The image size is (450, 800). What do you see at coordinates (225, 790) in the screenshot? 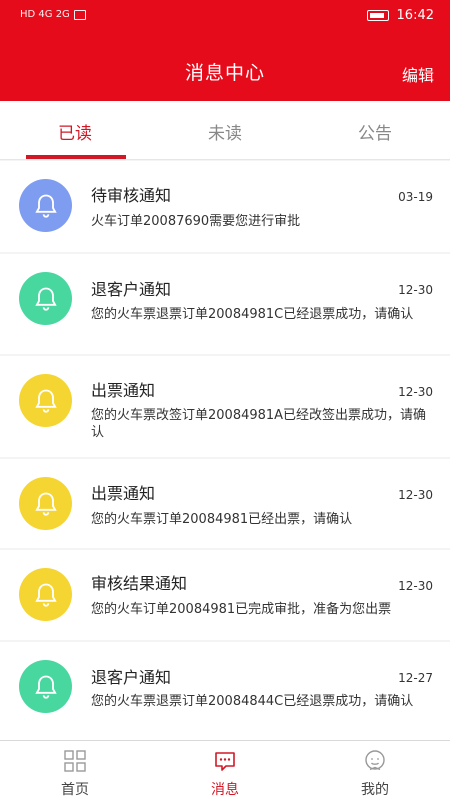
I see `nav-messages-label: 消息` at bounding box center [225, 790].